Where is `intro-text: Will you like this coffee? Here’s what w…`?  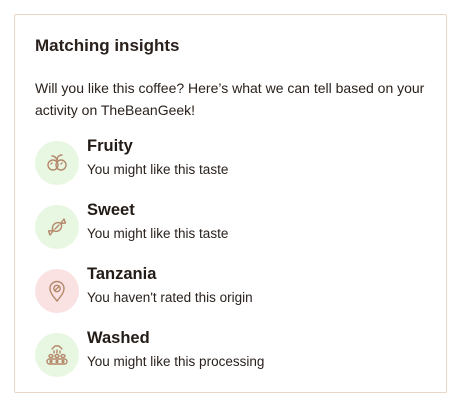
intro-text: Will you like this coffee? Here’s what w… is located at coordinates (230, 99).